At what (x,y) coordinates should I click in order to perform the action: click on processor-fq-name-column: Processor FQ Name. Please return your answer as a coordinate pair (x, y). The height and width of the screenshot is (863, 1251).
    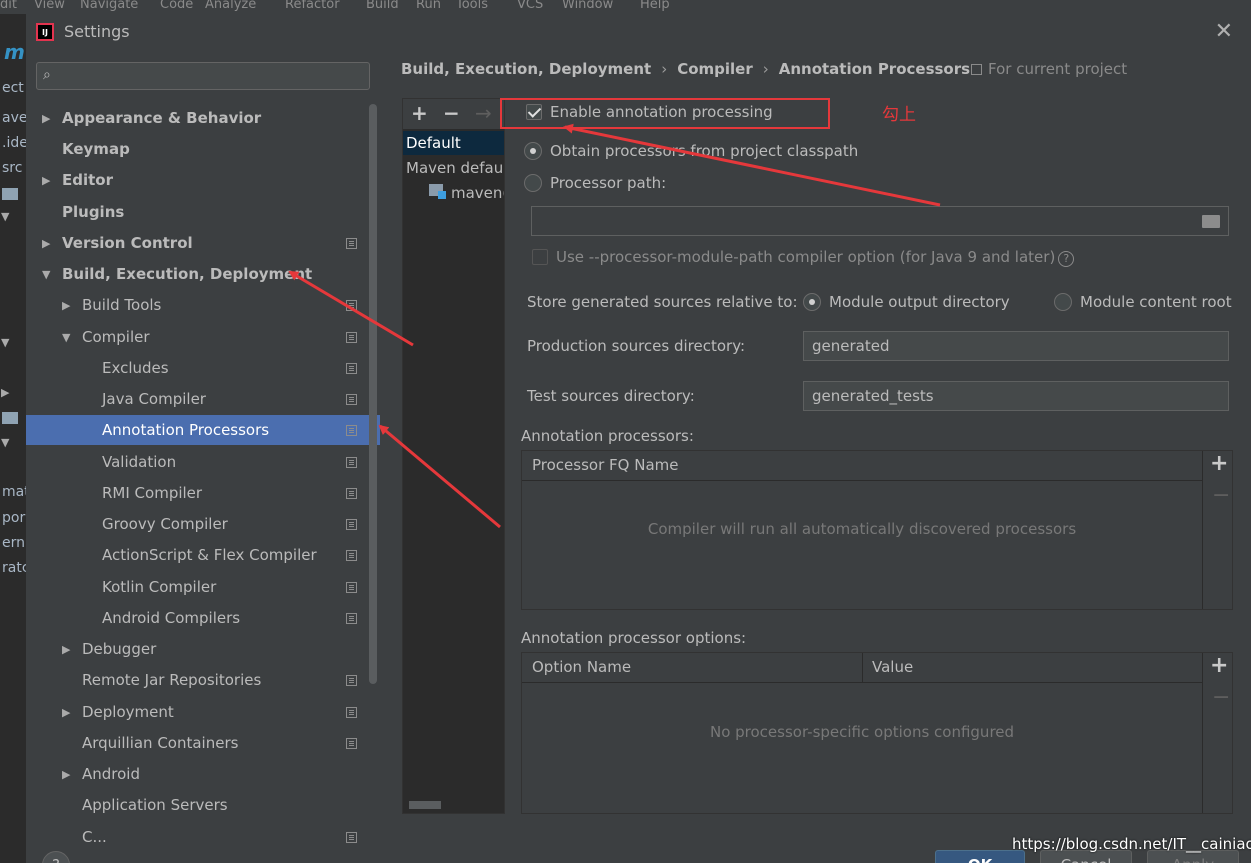
    Looking at the image, I should click on (605, 465).